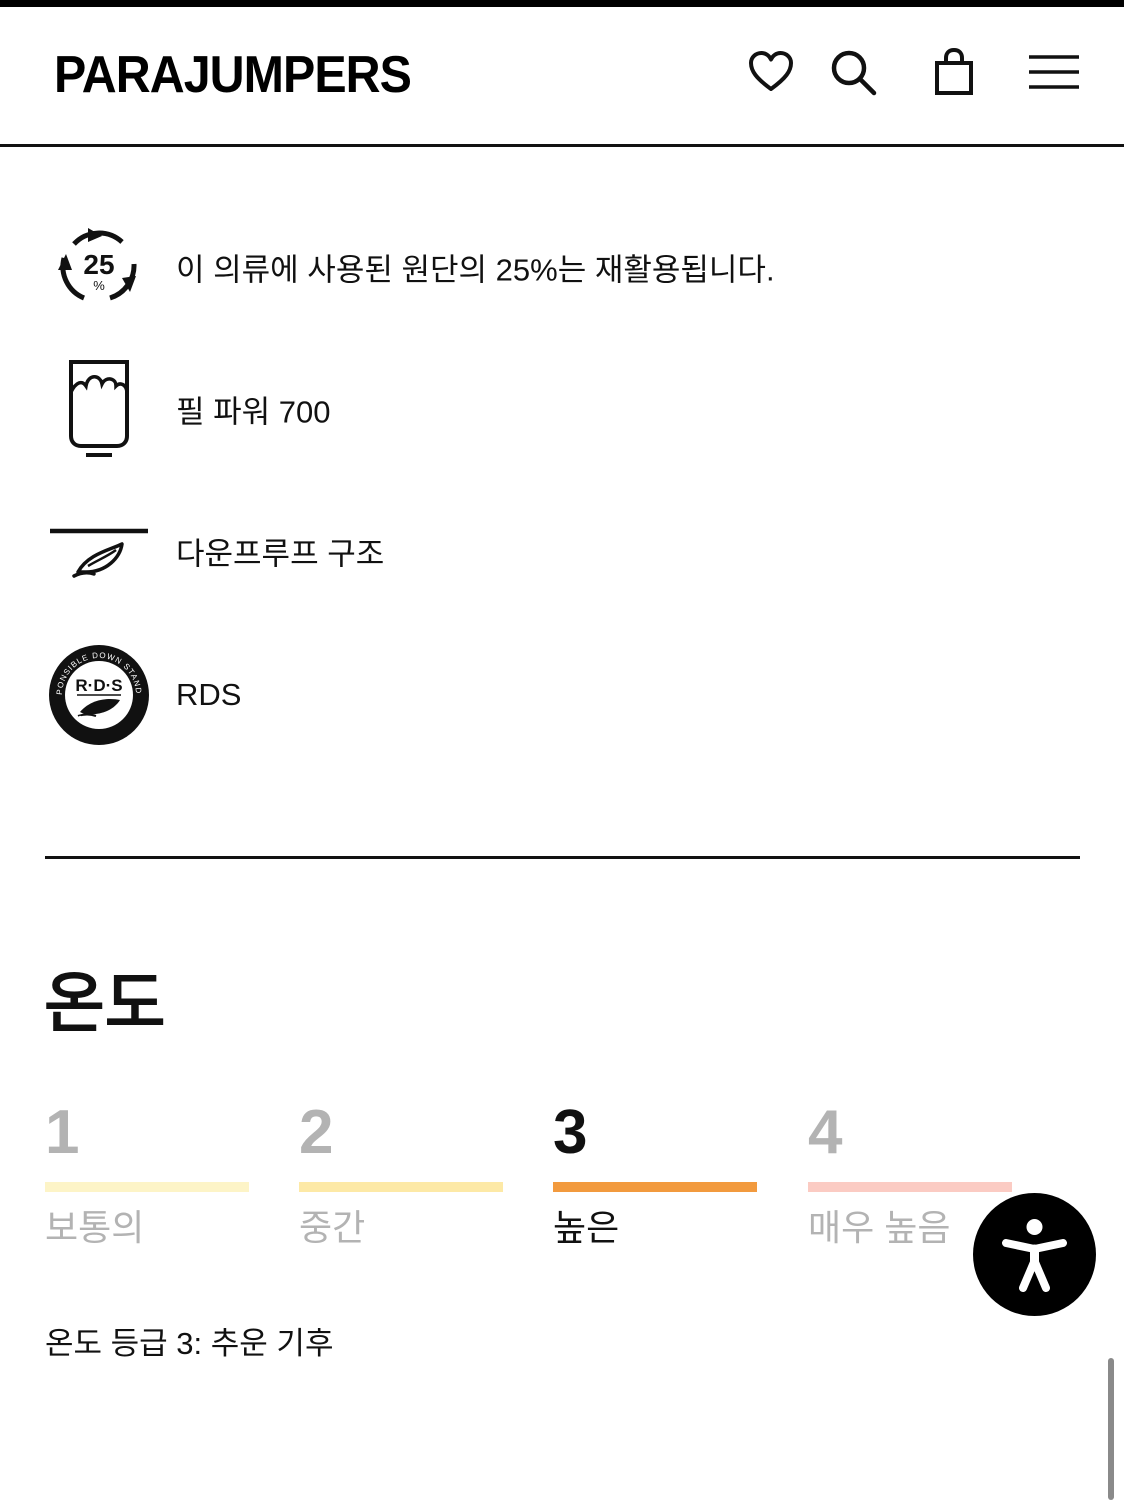 This screenshot has width=1124, height=1500. What do you see at coordinates (954, 72) in the screenshot?
I see `shopping-bag-icon` at bounding box center [954, 72].